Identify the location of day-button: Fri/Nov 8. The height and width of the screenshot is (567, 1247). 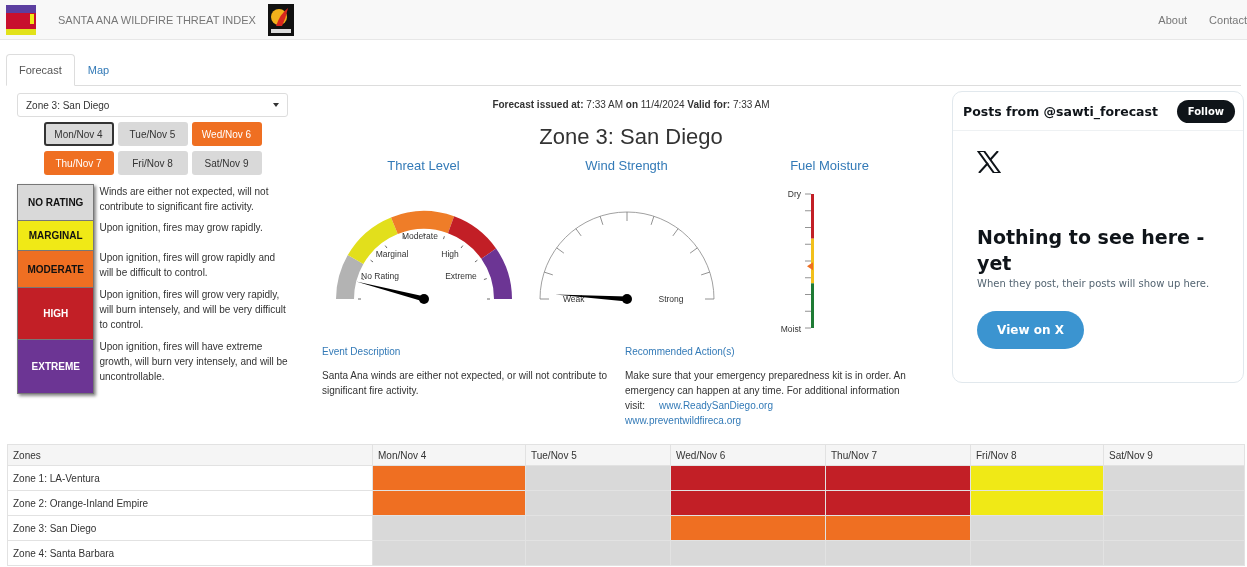
(152, 163).